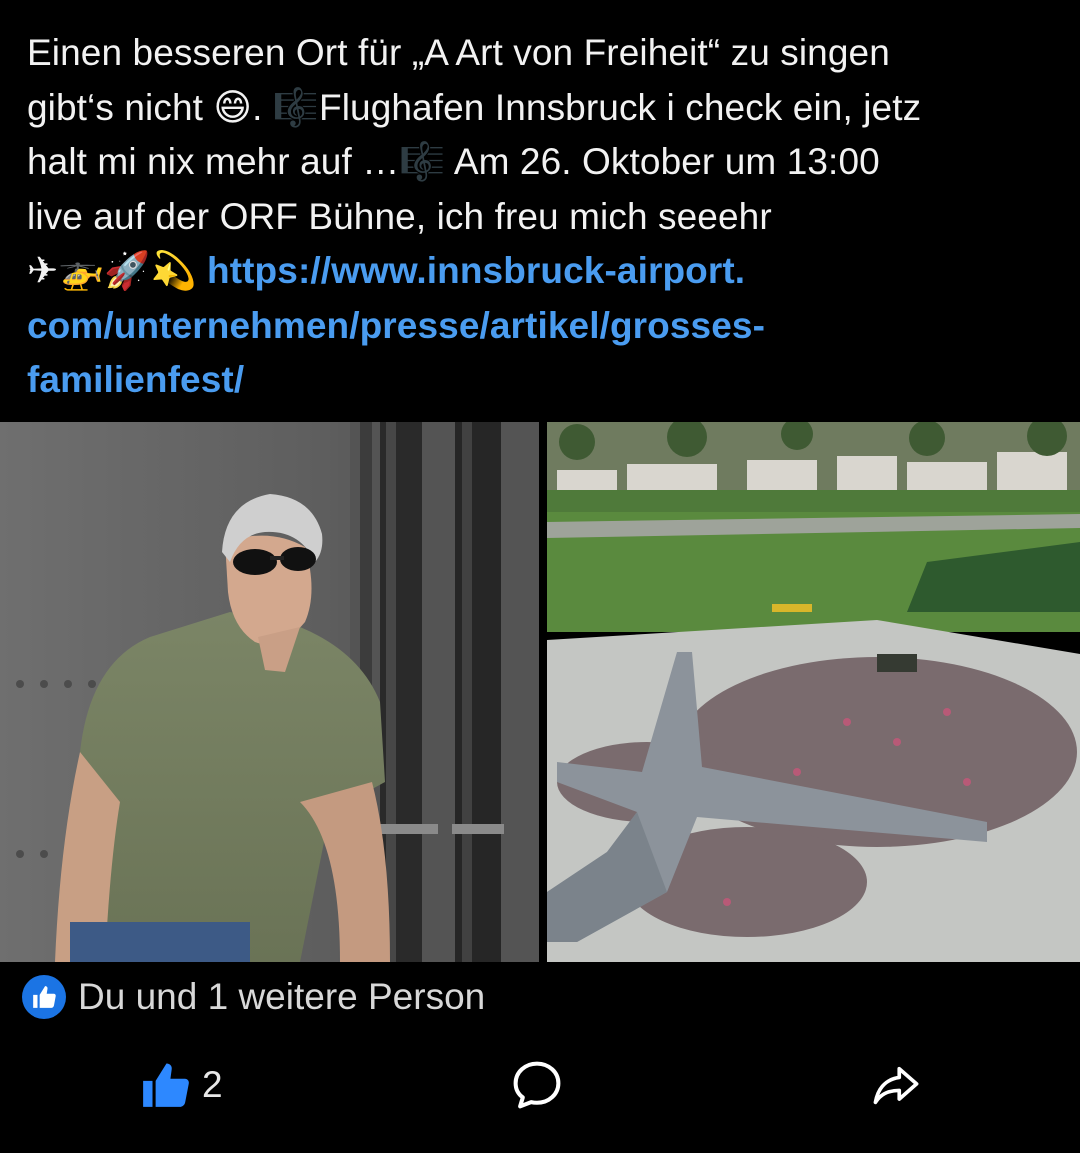  Describe the element at coordinates (282, 996) in the screenshot. I see `reaction-summary-text: Du und 1 weitere Person` at that location.